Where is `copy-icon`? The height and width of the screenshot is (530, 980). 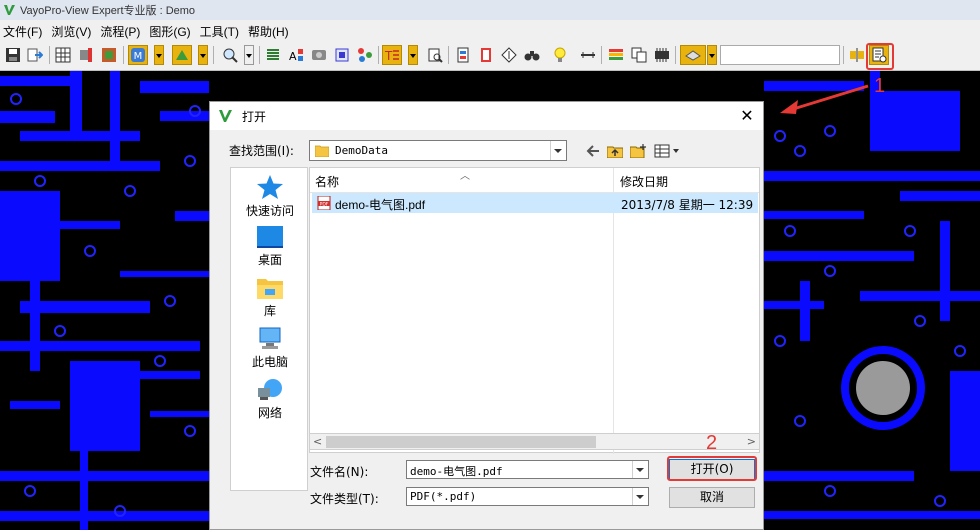 copy-icon is located at coordinates (639, 55).